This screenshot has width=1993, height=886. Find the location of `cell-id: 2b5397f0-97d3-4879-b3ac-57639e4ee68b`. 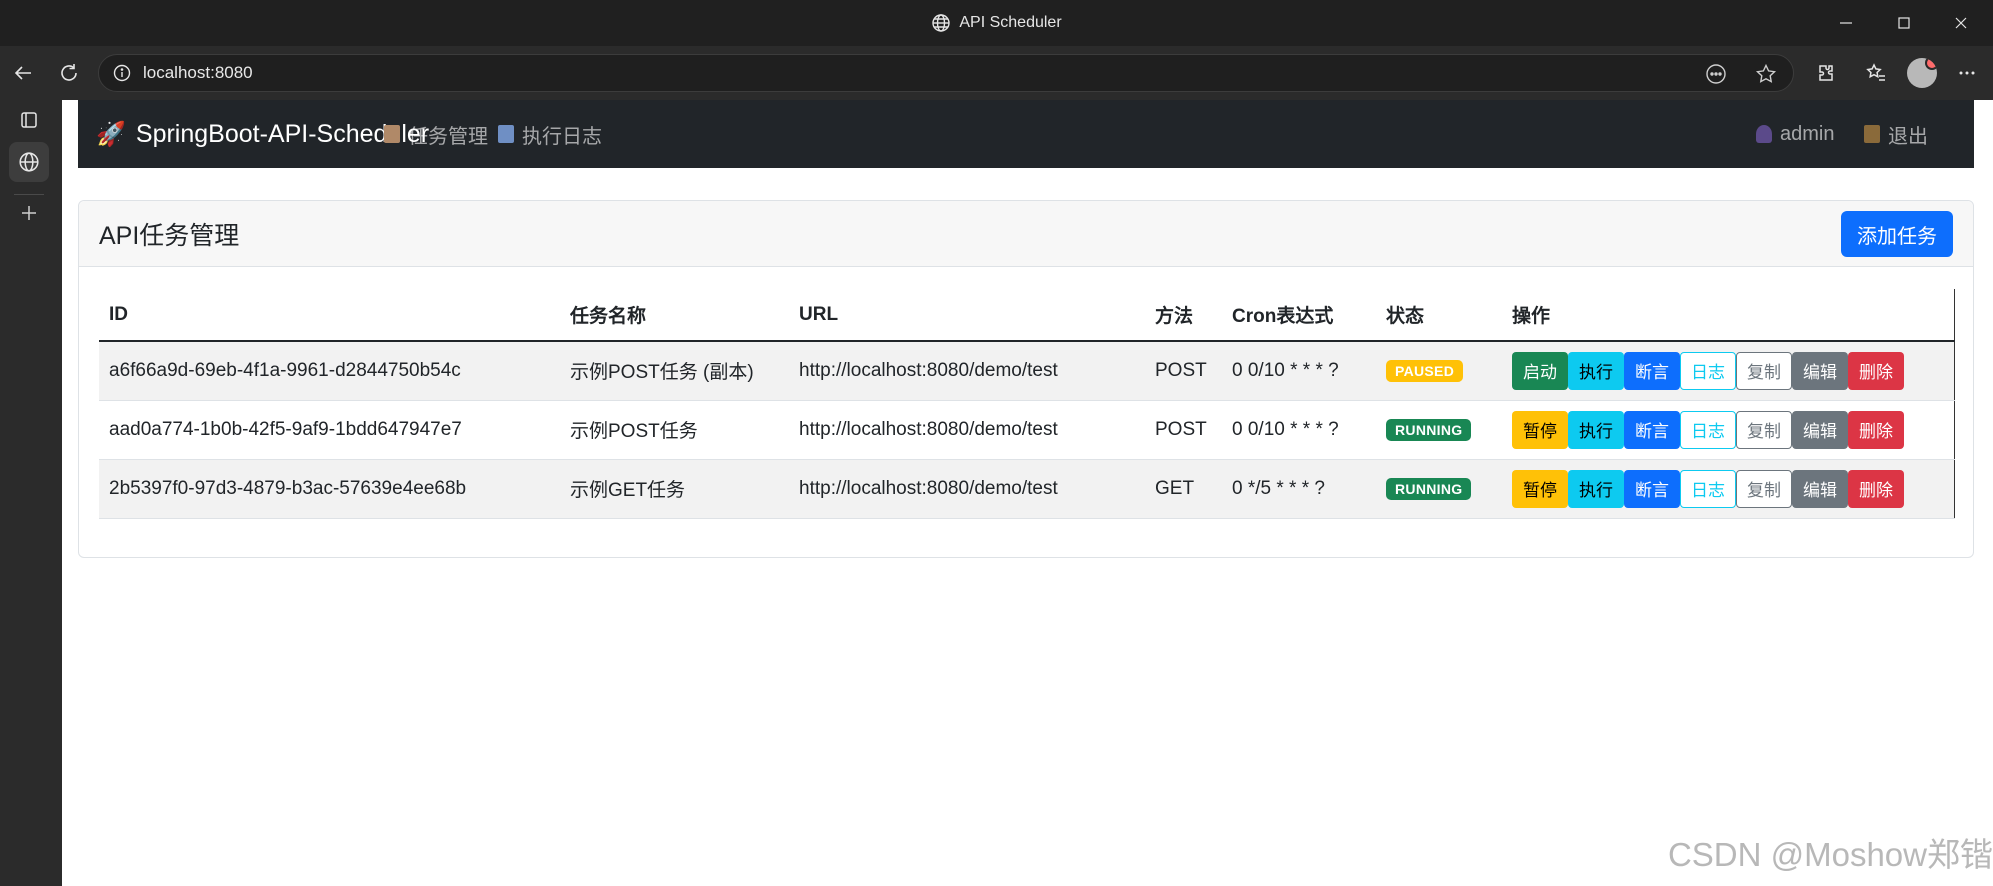

cell-id: 2b5397f0-97d3-4879-b3ac-57639e4ee68b is located at coordinates (329, 489).